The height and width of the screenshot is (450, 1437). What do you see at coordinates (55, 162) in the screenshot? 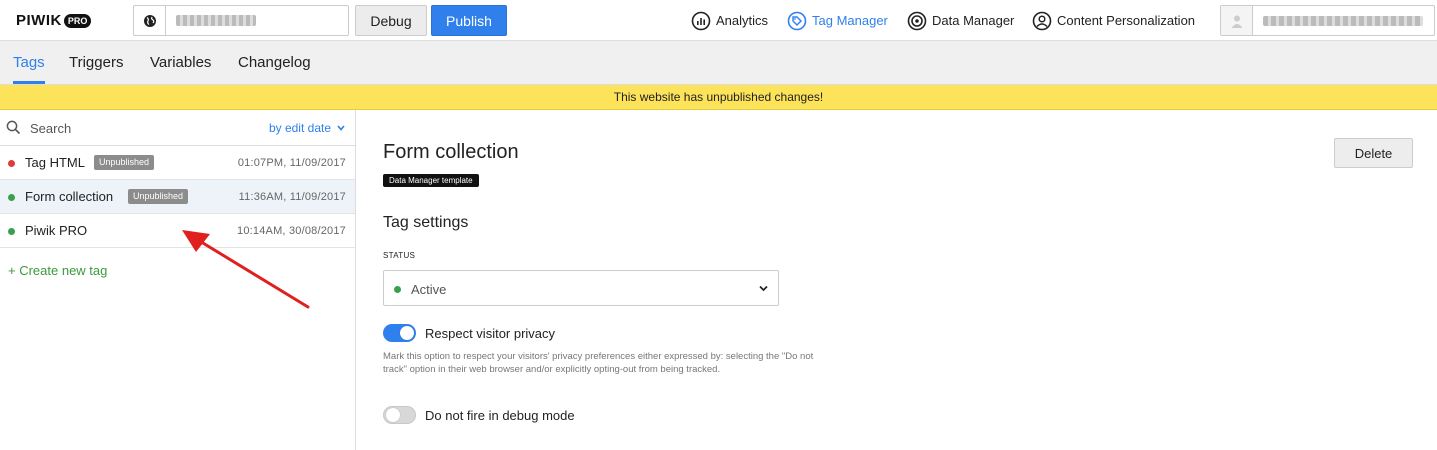
I see `tag-name: Tag HTML` at bounding box center [55, 162].